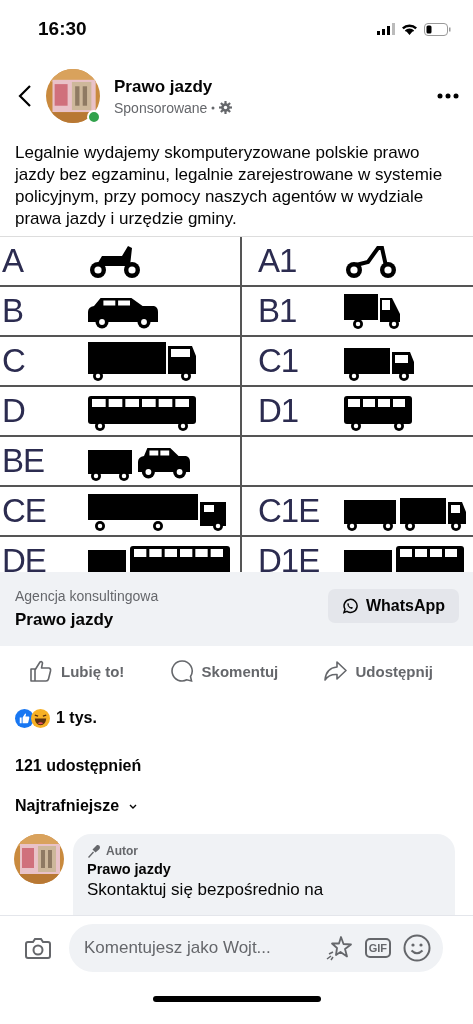 The image size is (473, 1024). What do you see at coordinates (289, 511) in the screenshot?
I see `category-label: C1E` at bounding box center [289, 511].